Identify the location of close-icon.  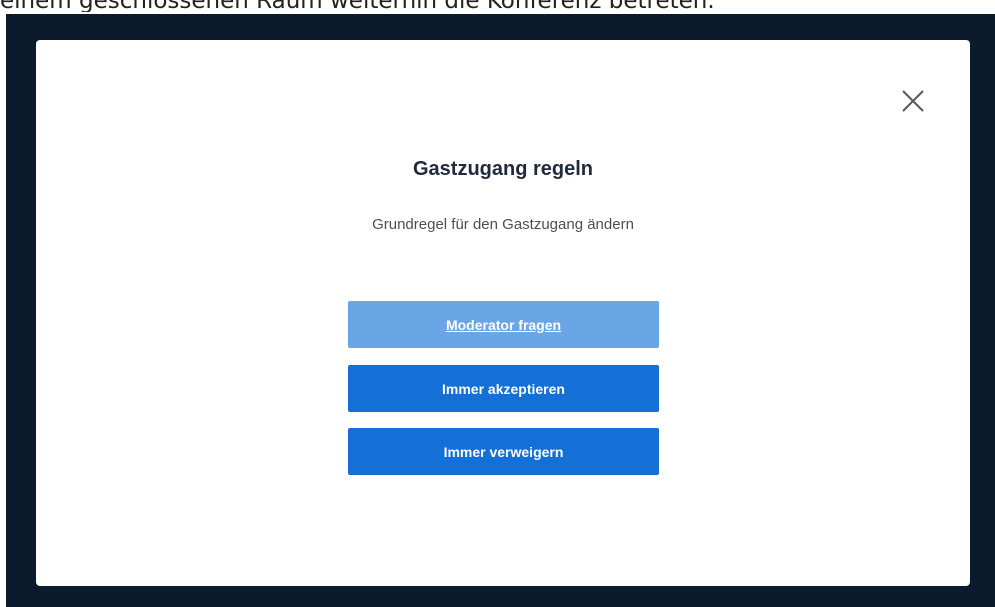
(913, 101).